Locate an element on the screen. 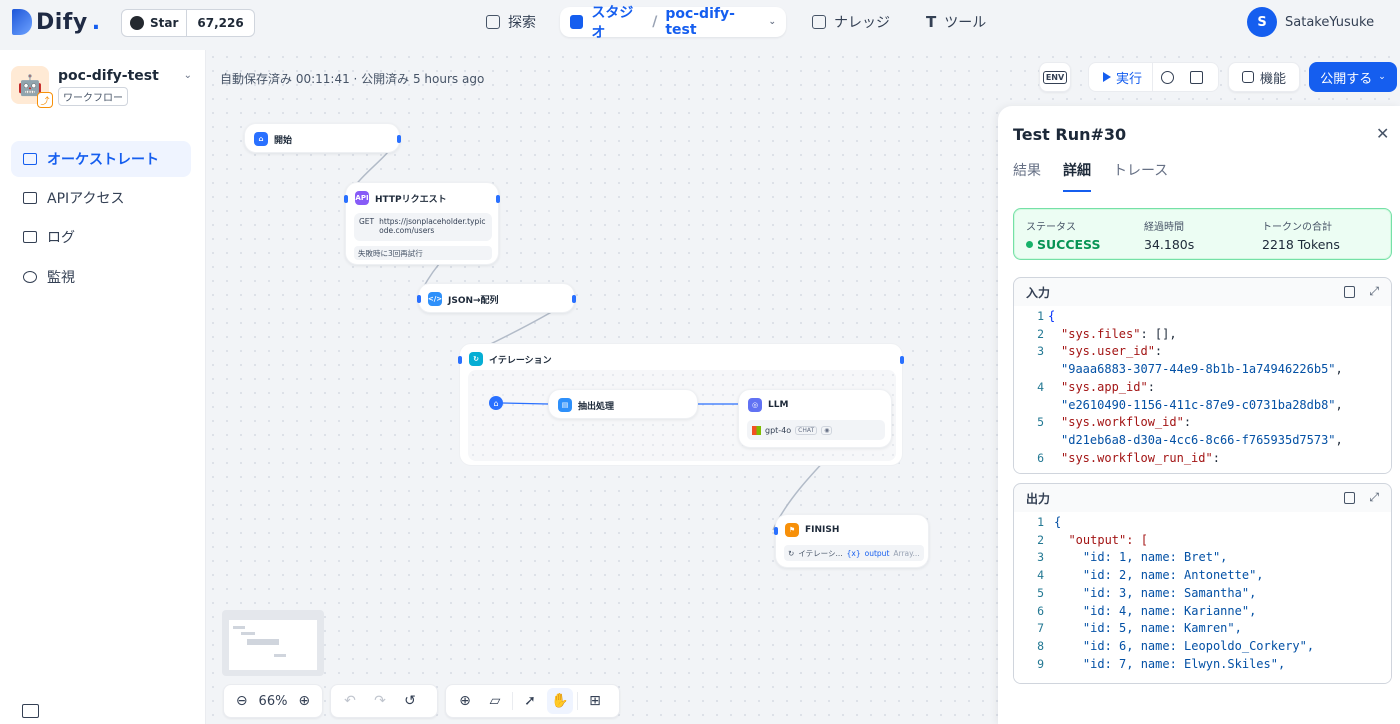  hand-icon: ✋ is located at coordinates (560, 701).